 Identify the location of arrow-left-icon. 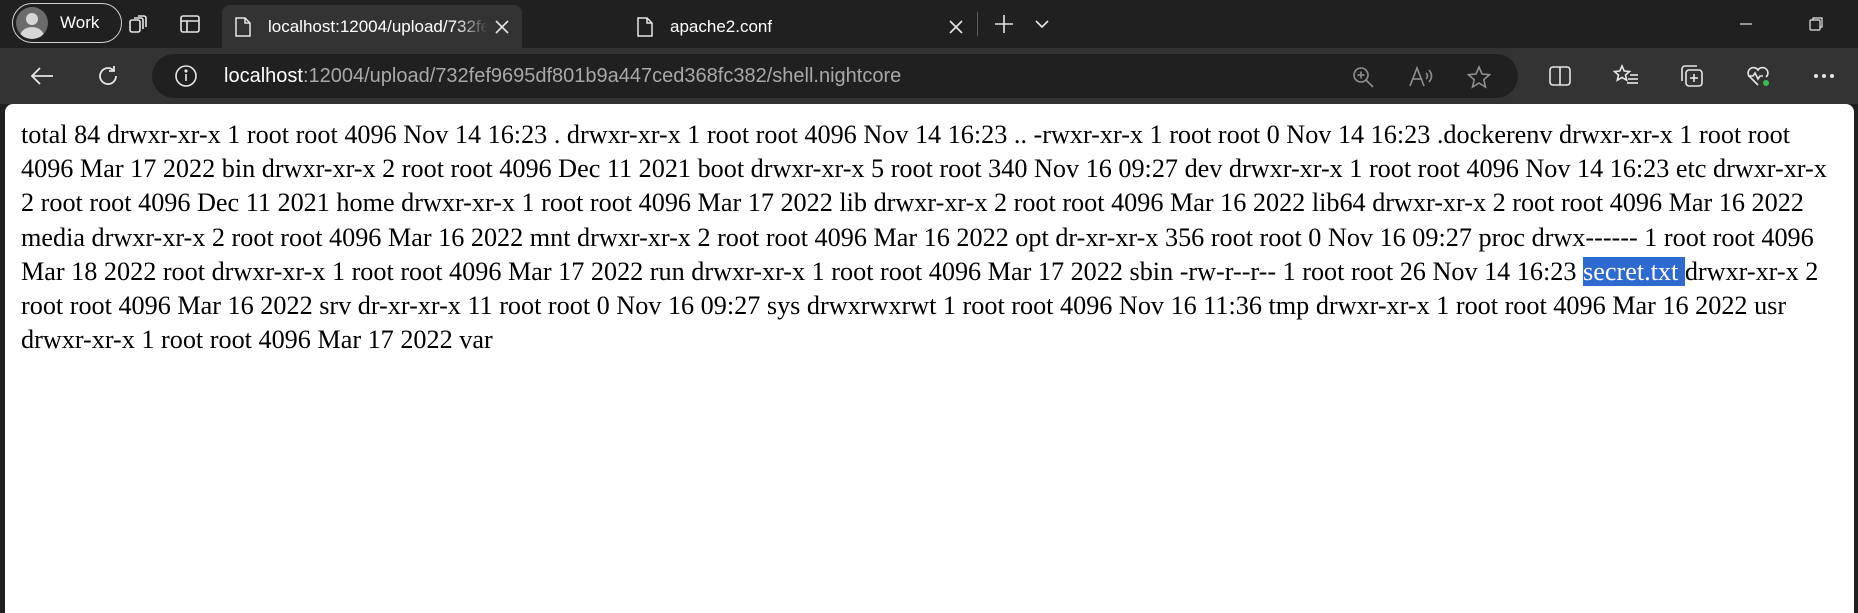
(41, 76).